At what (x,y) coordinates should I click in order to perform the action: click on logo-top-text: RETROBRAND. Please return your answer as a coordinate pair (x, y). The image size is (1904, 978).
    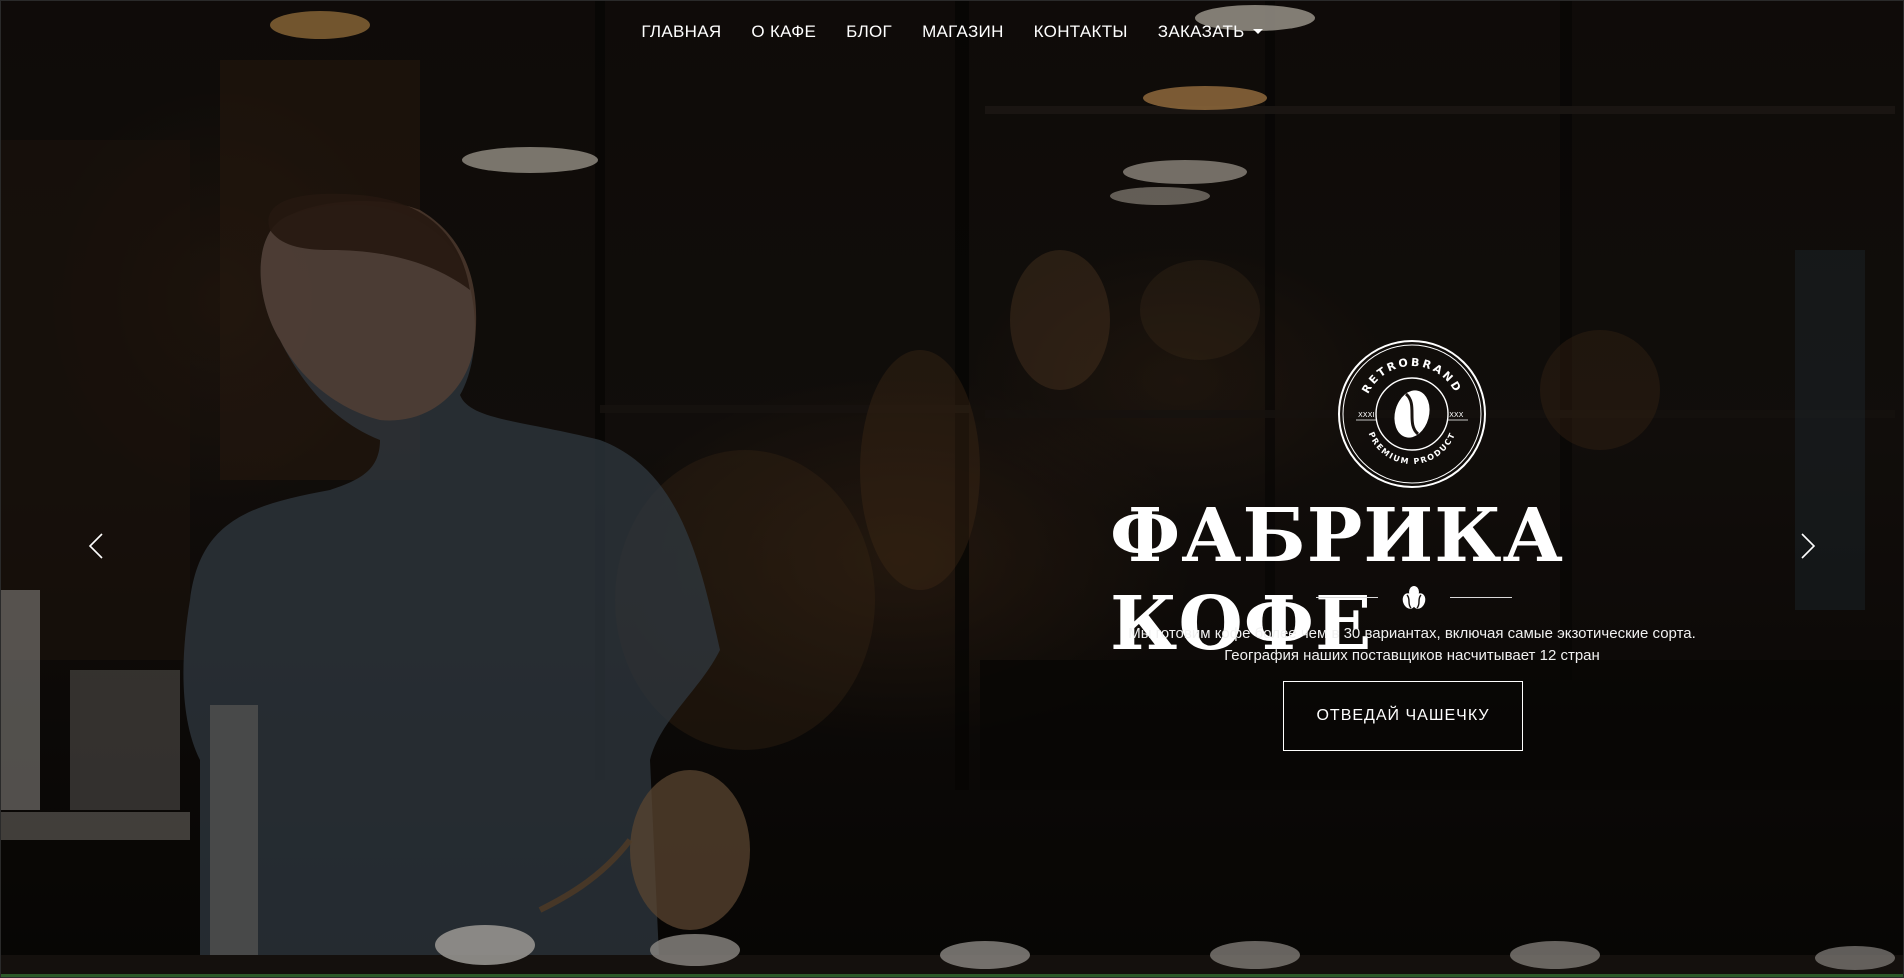
    Looking at the image, I should click on (1410, 376).